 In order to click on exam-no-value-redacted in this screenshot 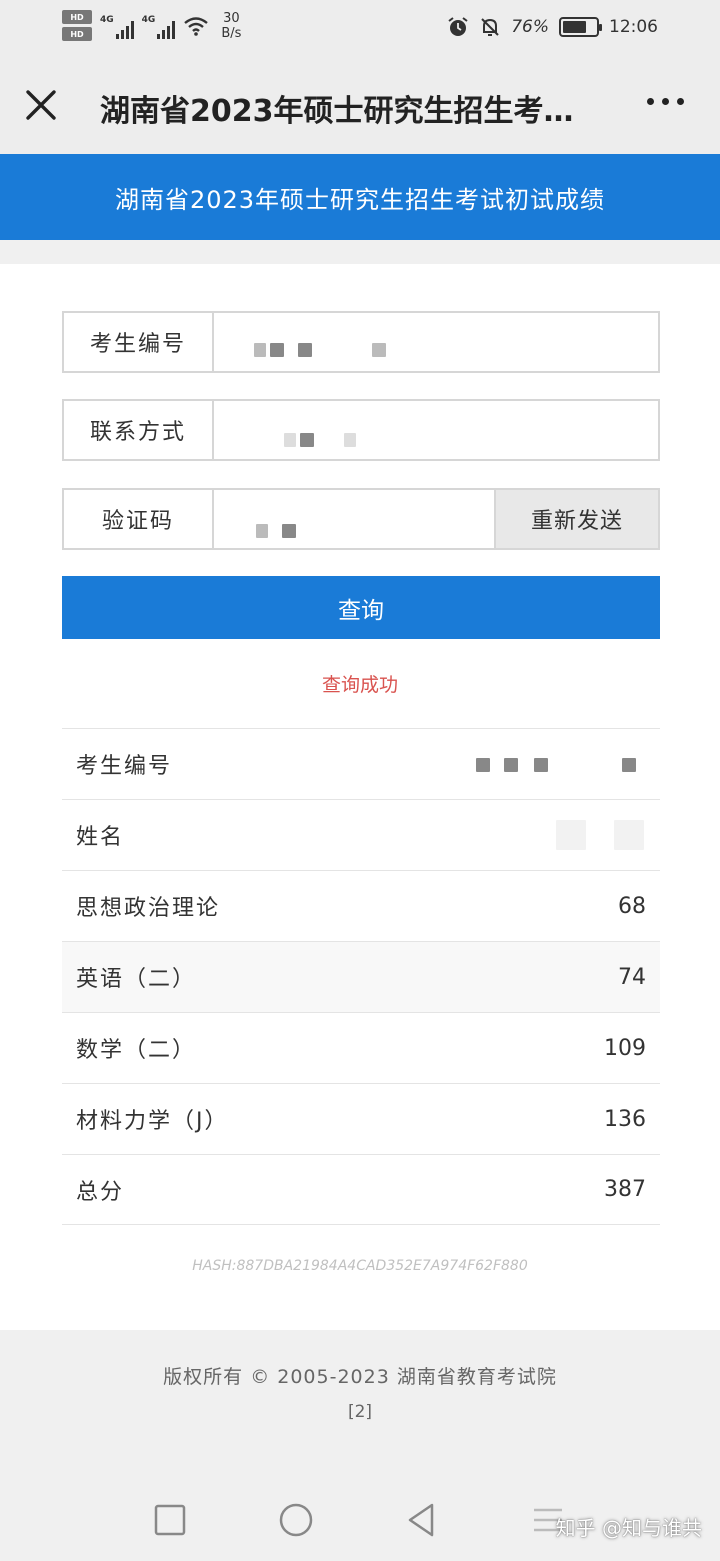, I will do `click(561, 764)`.